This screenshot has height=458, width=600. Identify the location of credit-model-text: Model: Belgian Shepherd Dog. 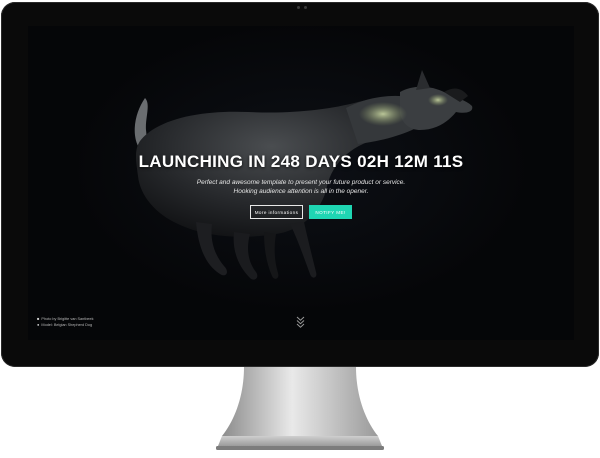
(67, 325).